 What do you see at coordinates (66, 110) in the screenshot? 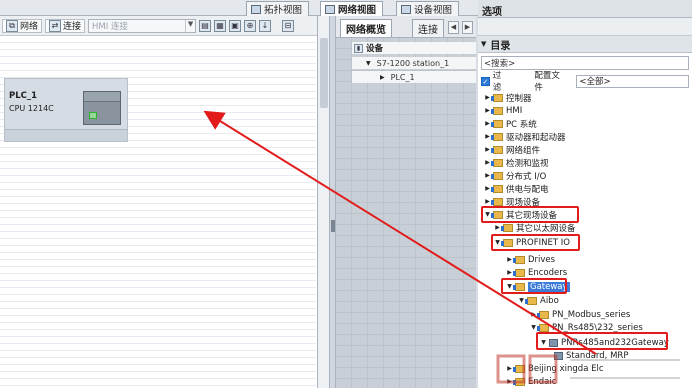
I see `plc-device-card: PLC_1 CPU 1214C` at bounding box center [66, 110].